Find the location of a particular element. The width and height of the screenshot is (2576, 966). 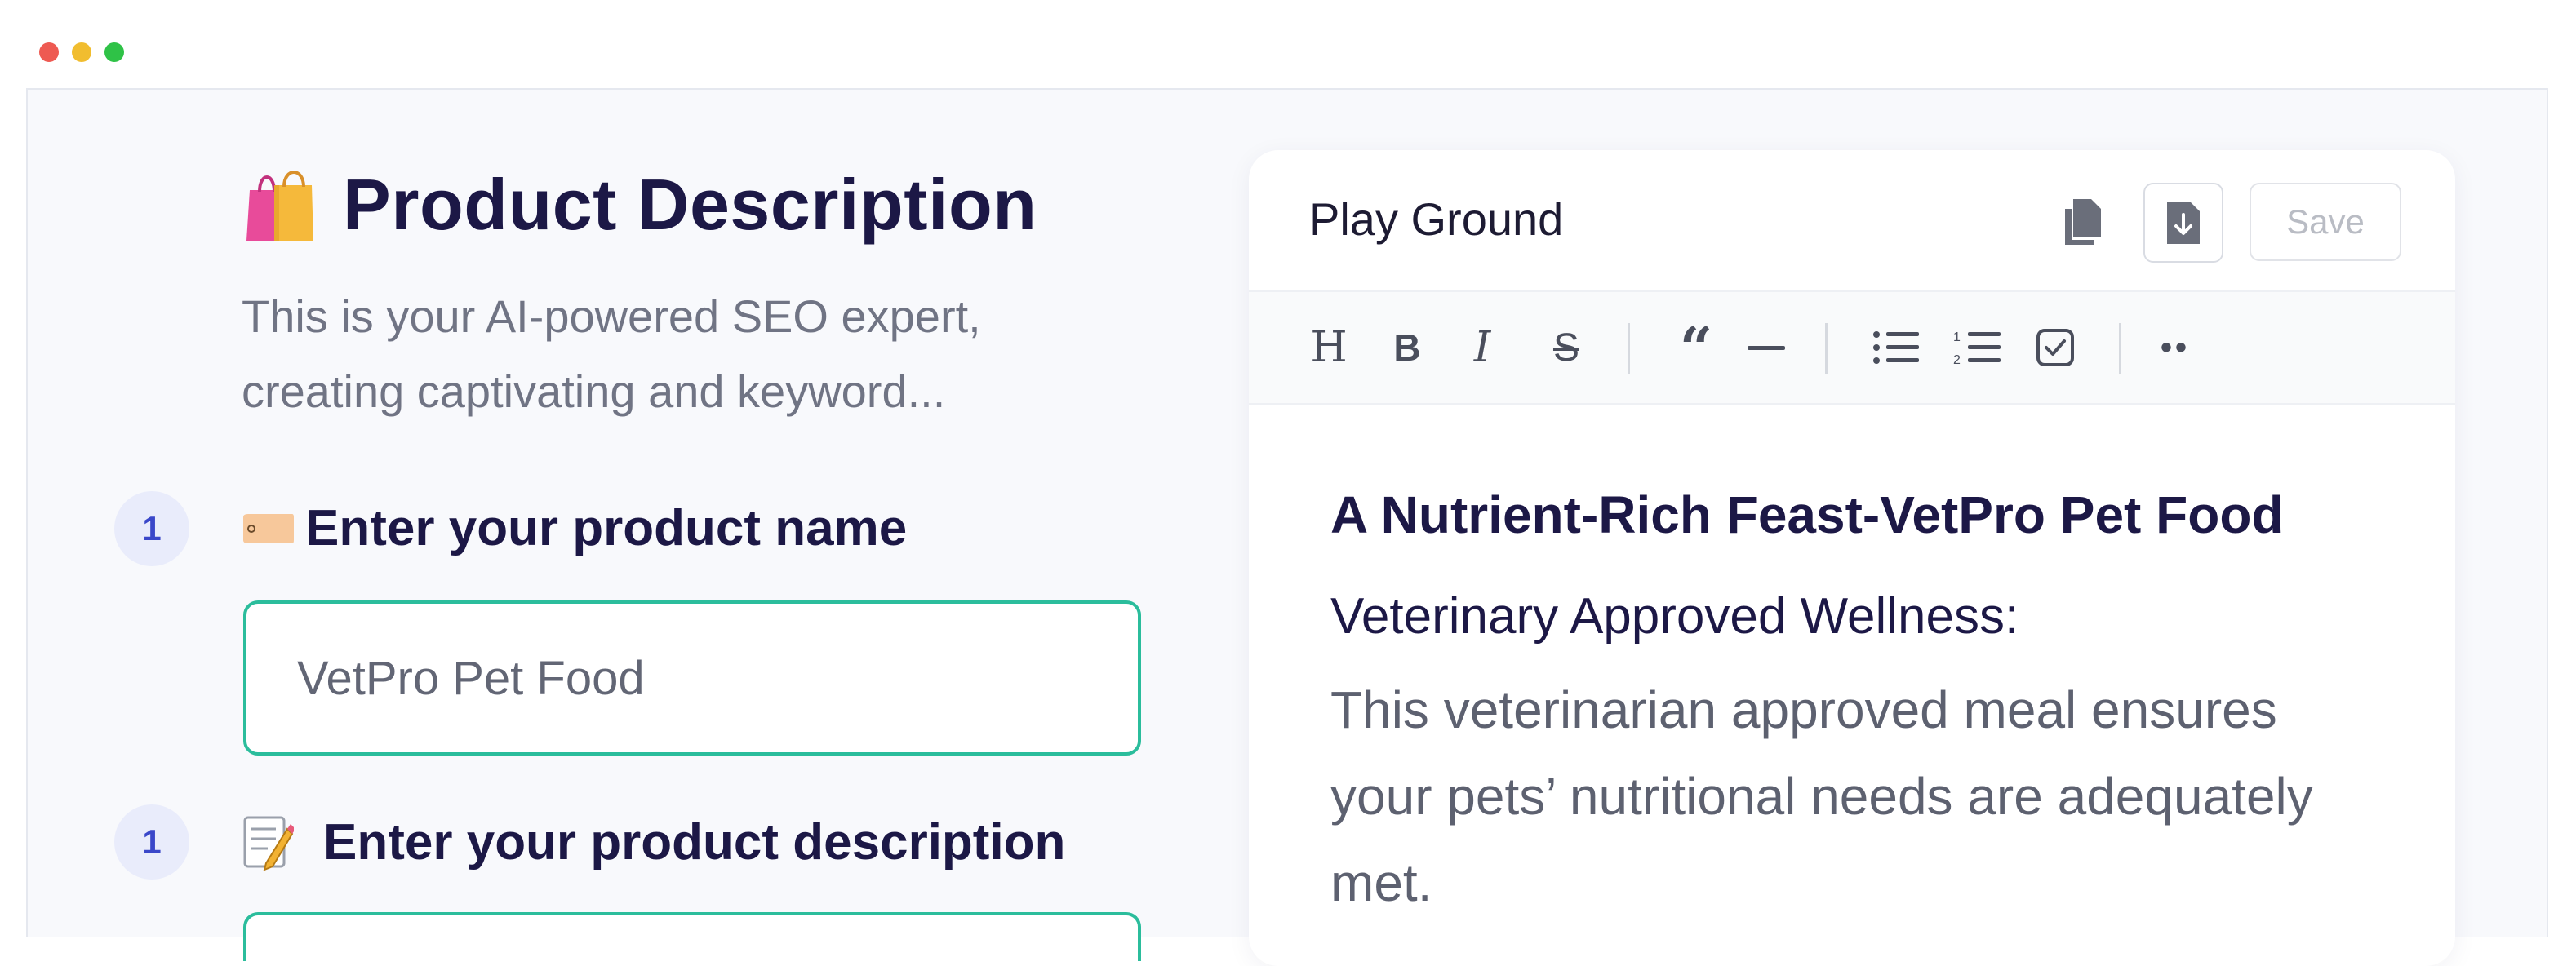

window-title-bar is located at coordinates (1288, 44).